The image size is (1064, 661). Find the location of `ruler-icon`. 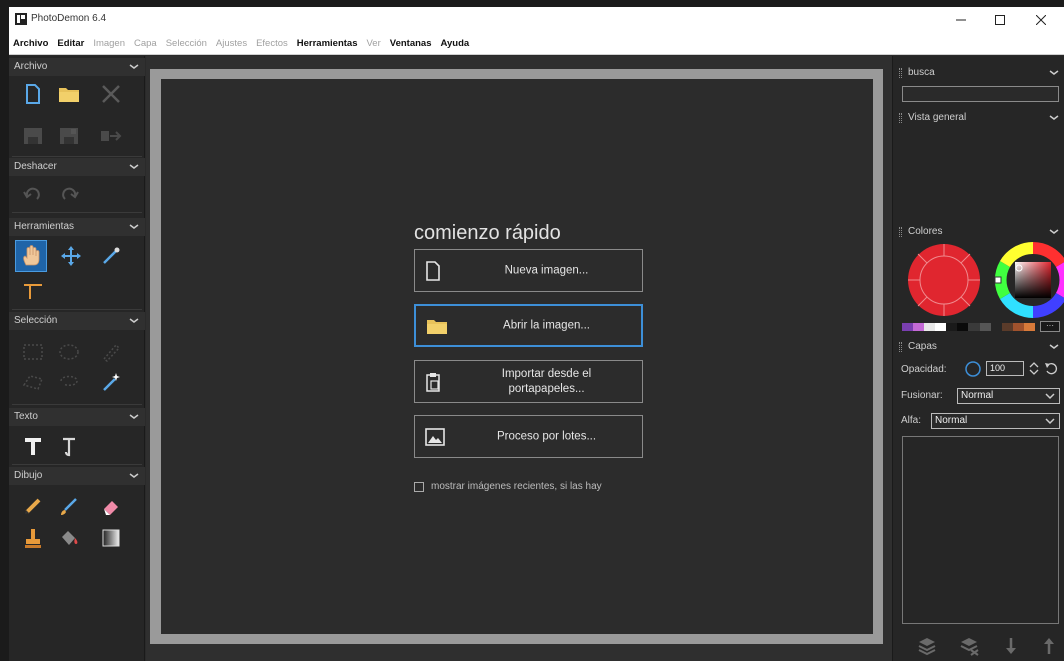

ruler-icon is located at coordinates (33, 291).